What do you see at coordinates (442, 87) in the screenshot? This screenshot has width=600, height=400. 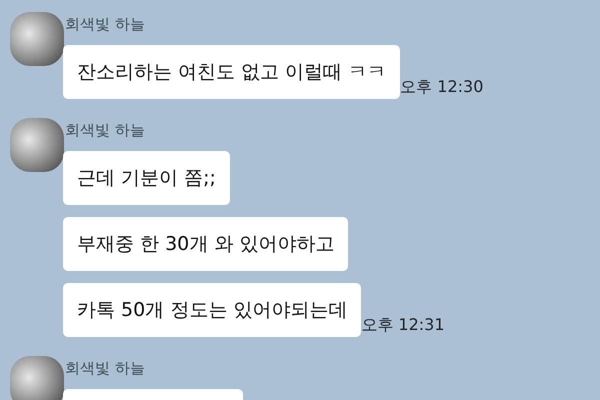 I see `message-time: 오후 12:30` at bounding box center [442, 87].